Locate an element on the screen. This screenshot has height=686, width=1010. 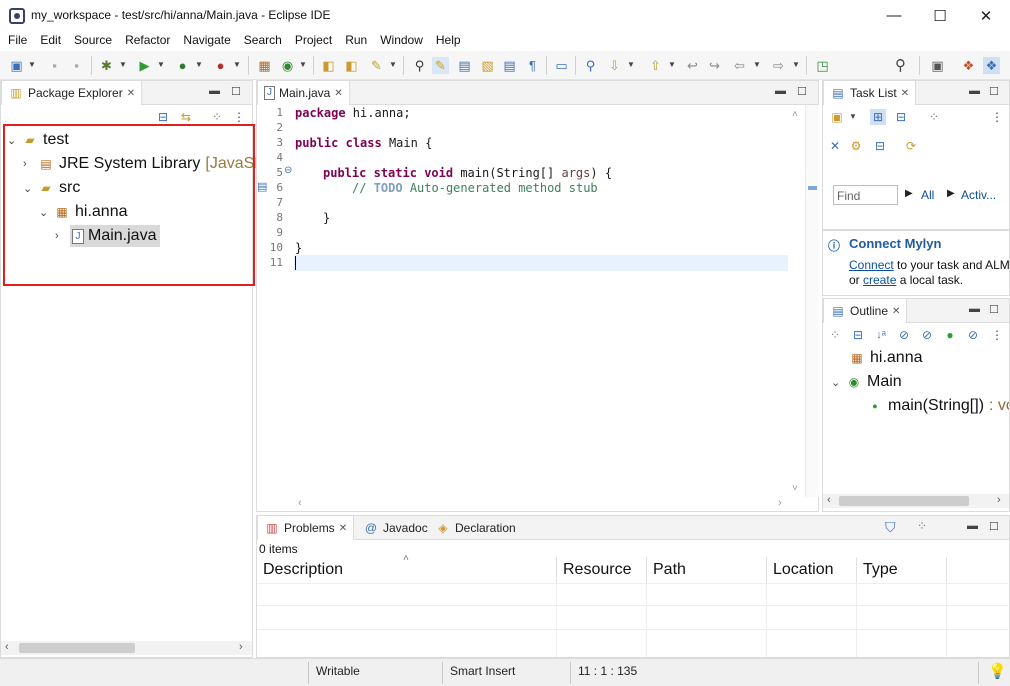
run-dropdown-icon: ▼ is located at coordinates (161, 65).